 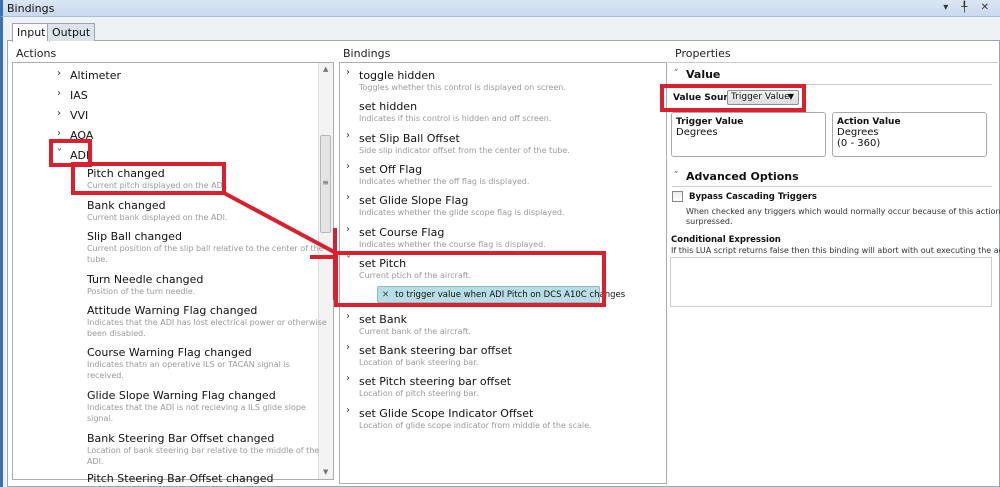 I want to click on action-description: ADI., so click(x=95, y=461).